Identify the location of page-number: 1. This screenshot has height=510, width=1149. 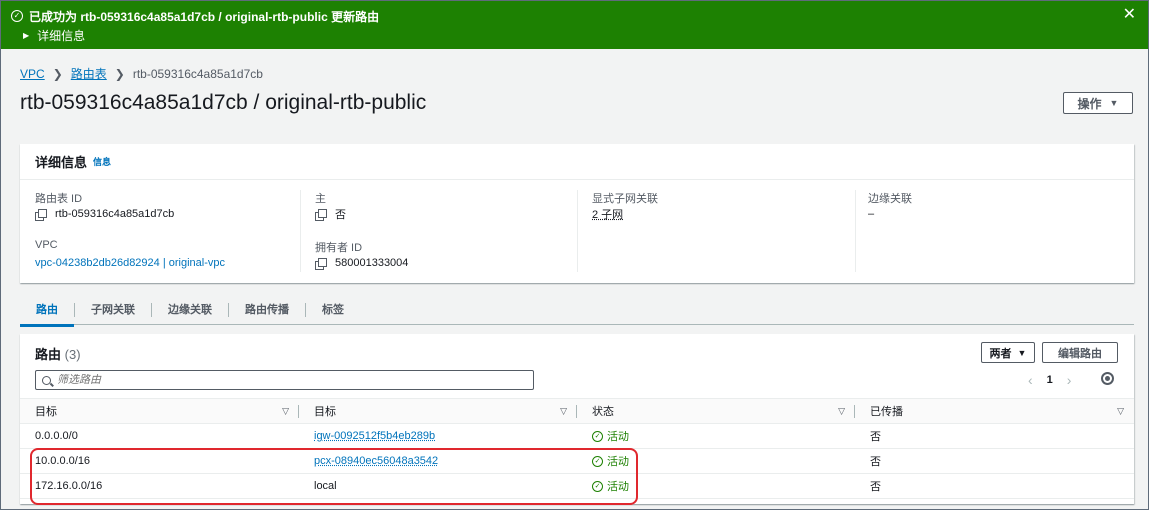
(1050, 380).